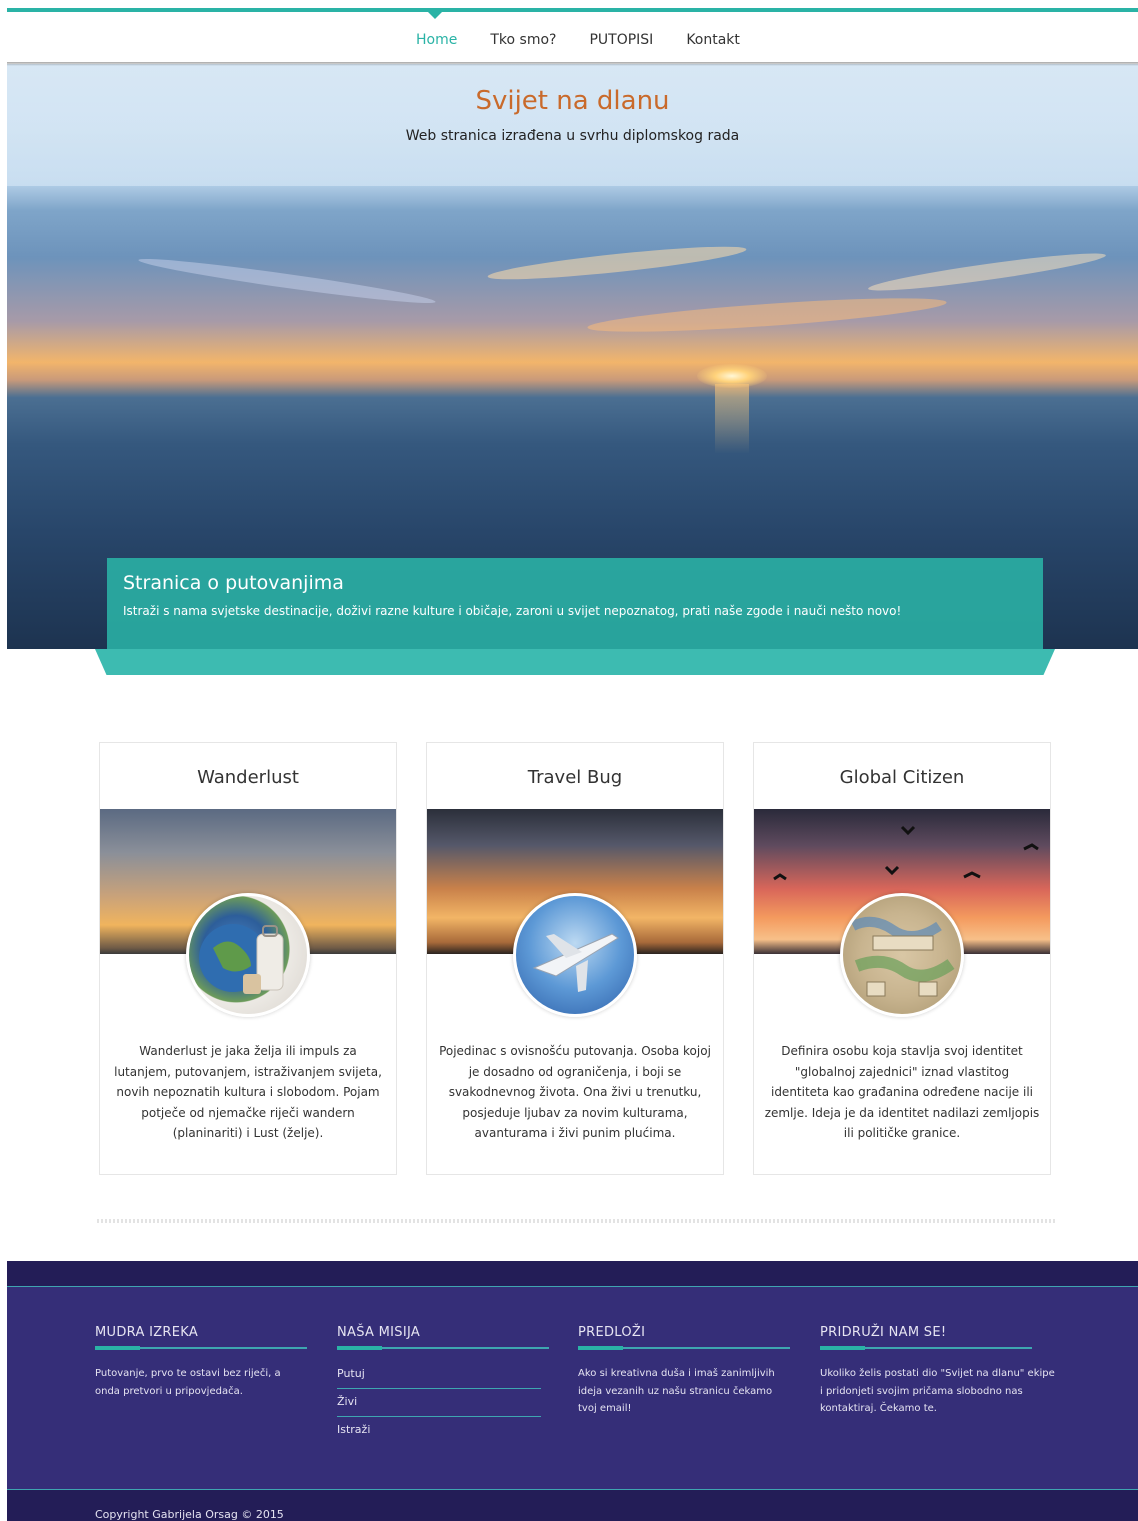 The height and width of the screenshot is (1521, 1138). I want to click on nav-item-kontakt: Kontakt, so click(713, 40).